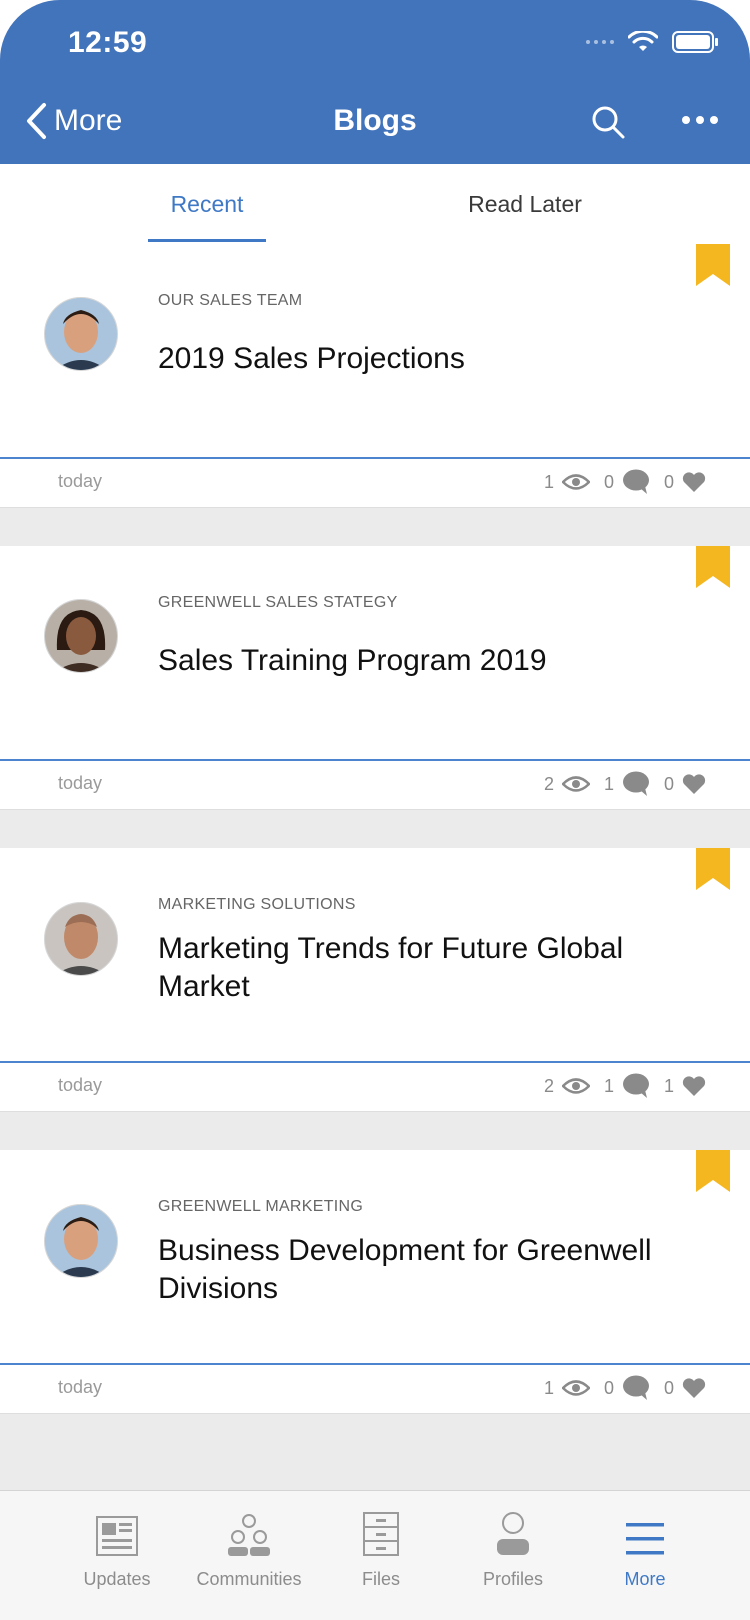 The width and height of the screenshot is (750, 1620). I want to click on page-title: Blogs, so click(375, 120).